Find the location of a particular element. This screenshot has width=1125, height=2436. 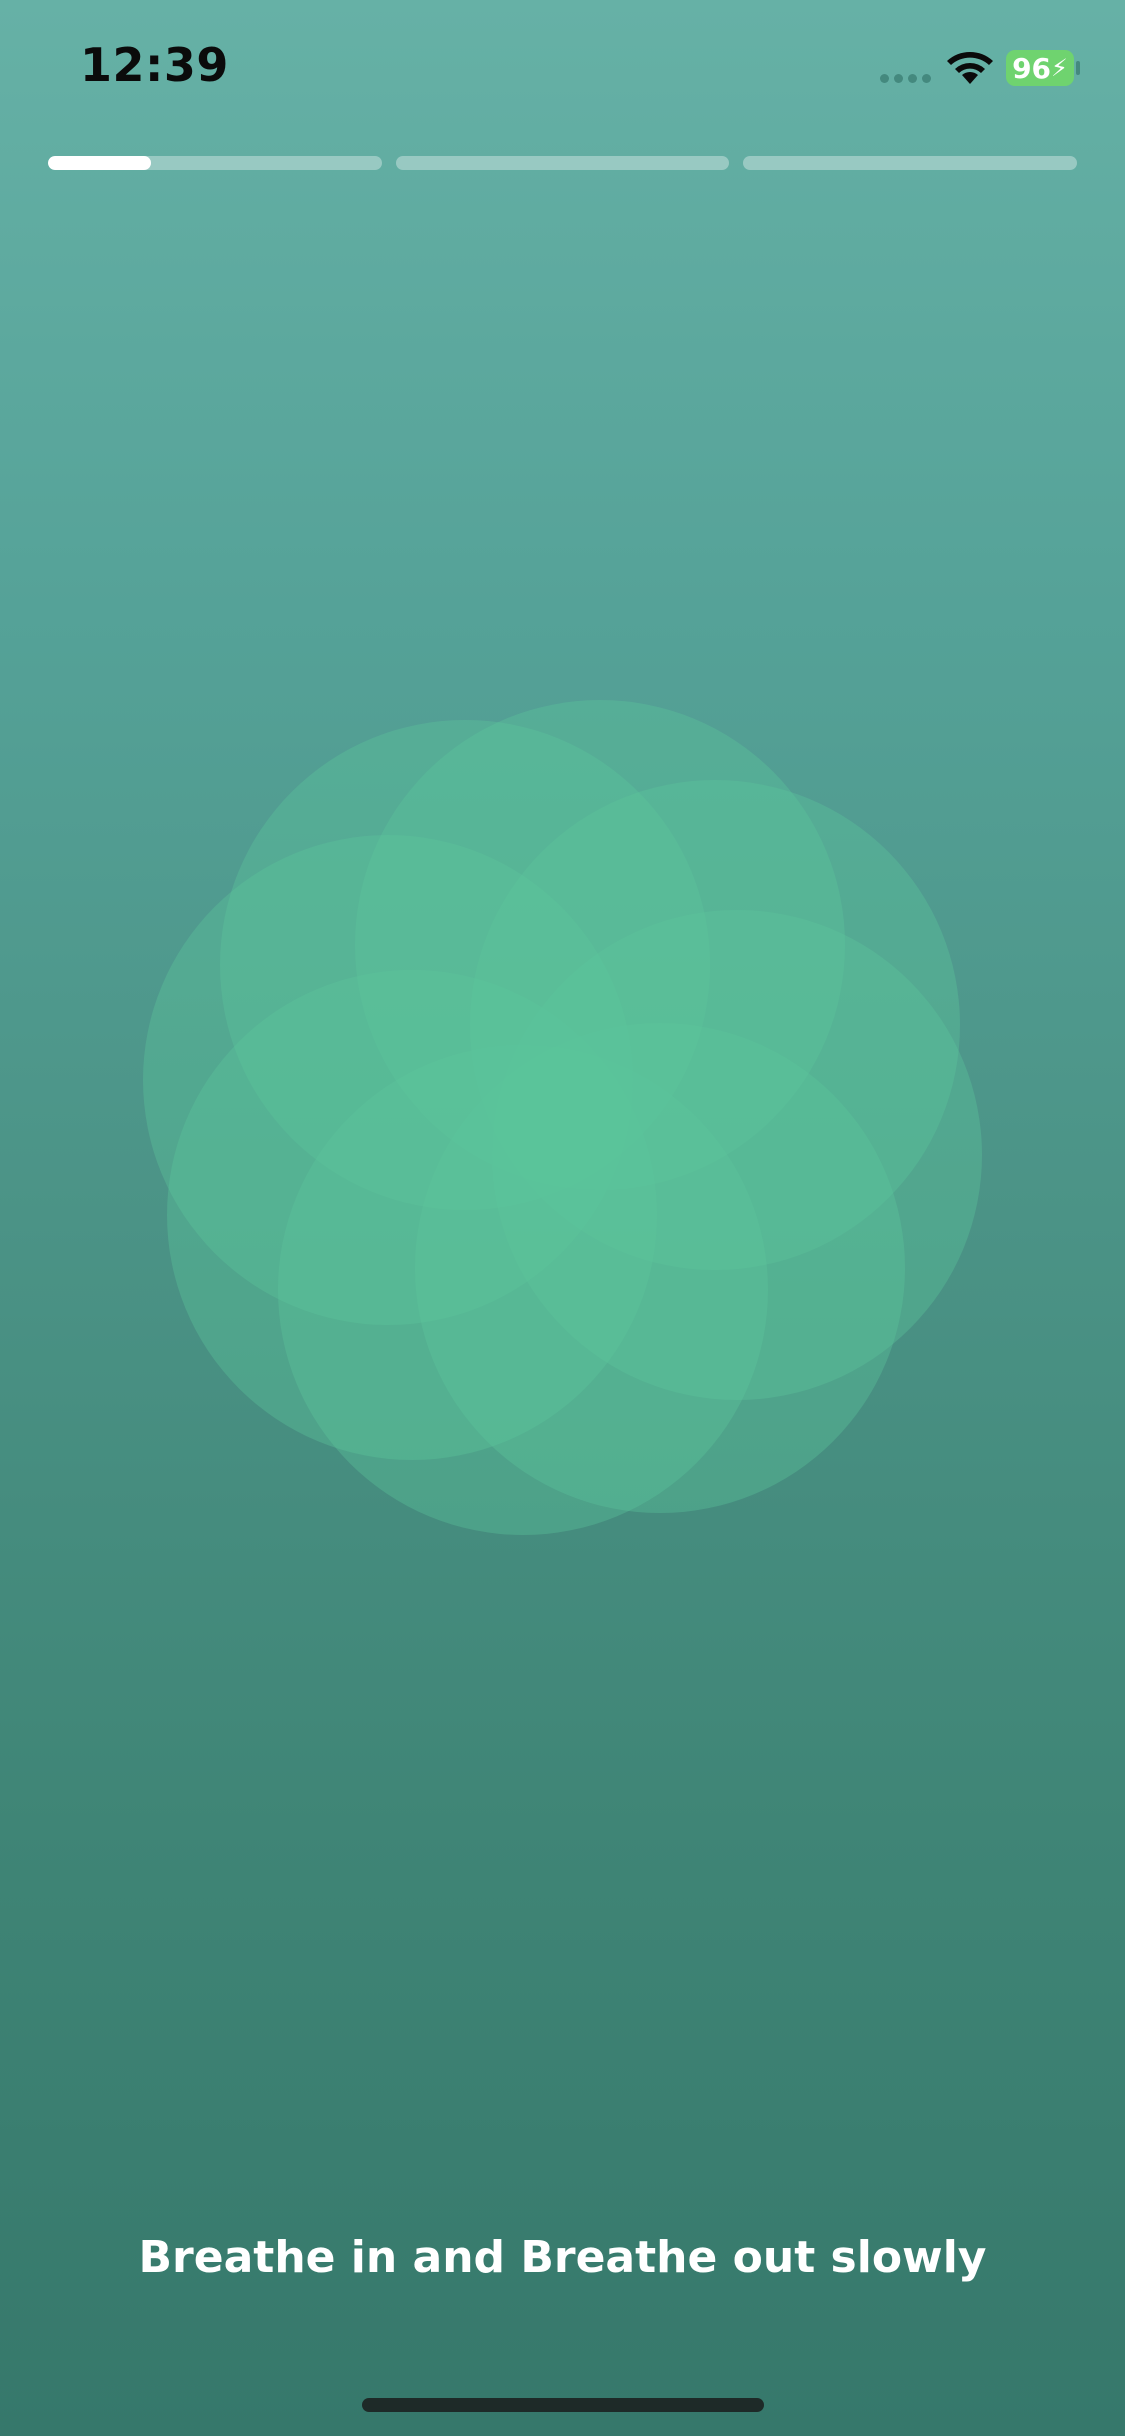

home-indicator is located at coordinates (563, 2405).